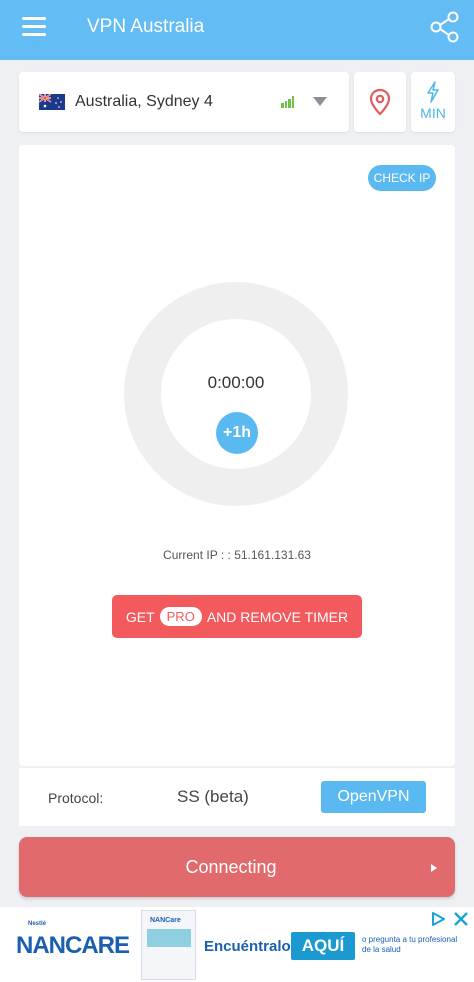 The image size is (474, 982). Describe the element at coordinates (180, 616) in the screenshot. I see `pro-badge: PRO` at that location.